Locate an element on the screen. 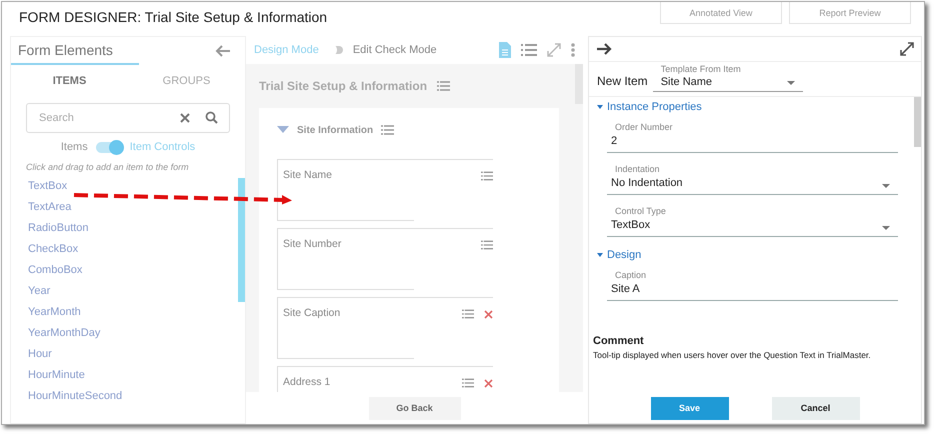 This screenshot has width=940, height=440. back-arrow-icon is located at coordinates (223, 51).